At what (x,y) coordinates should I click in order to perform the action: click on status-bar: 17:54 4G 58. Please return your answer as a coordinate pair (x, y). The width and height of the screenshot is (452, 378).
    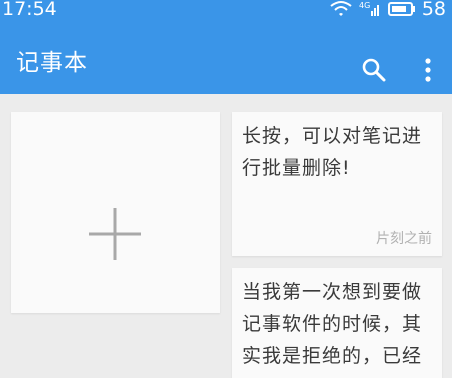
    Looking at the image, I should click on (226, 12).